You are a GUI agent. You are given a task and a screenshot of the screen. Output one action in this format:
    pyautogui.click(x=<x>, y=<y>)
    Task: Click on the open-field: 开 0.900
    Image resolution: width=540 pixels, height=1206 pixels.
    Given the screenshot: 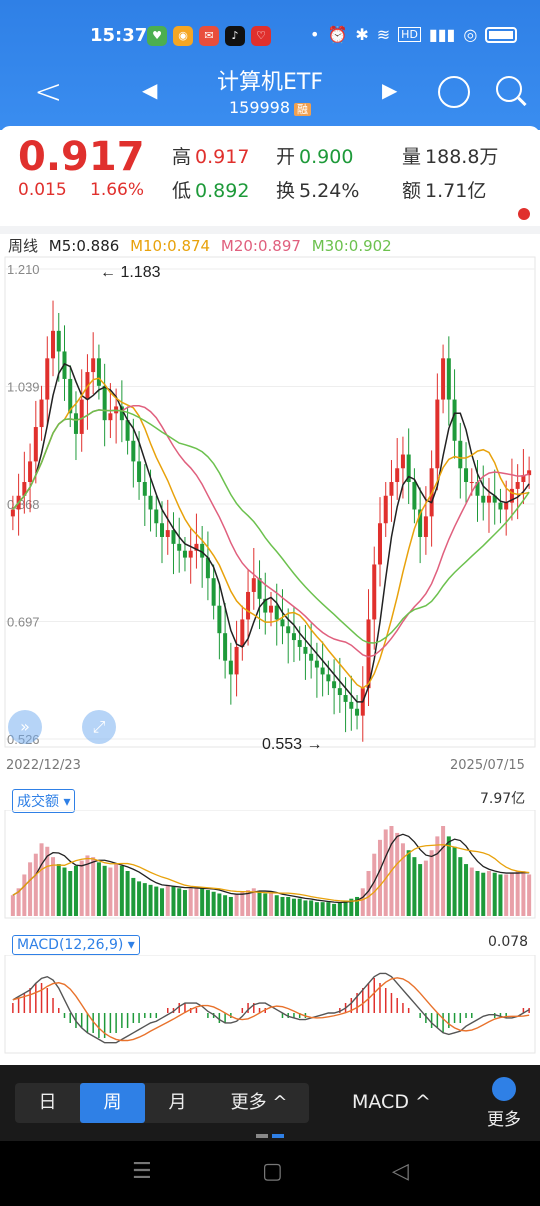 What is the action you would take?
    pyautogui.click(x=314, y=155)
    